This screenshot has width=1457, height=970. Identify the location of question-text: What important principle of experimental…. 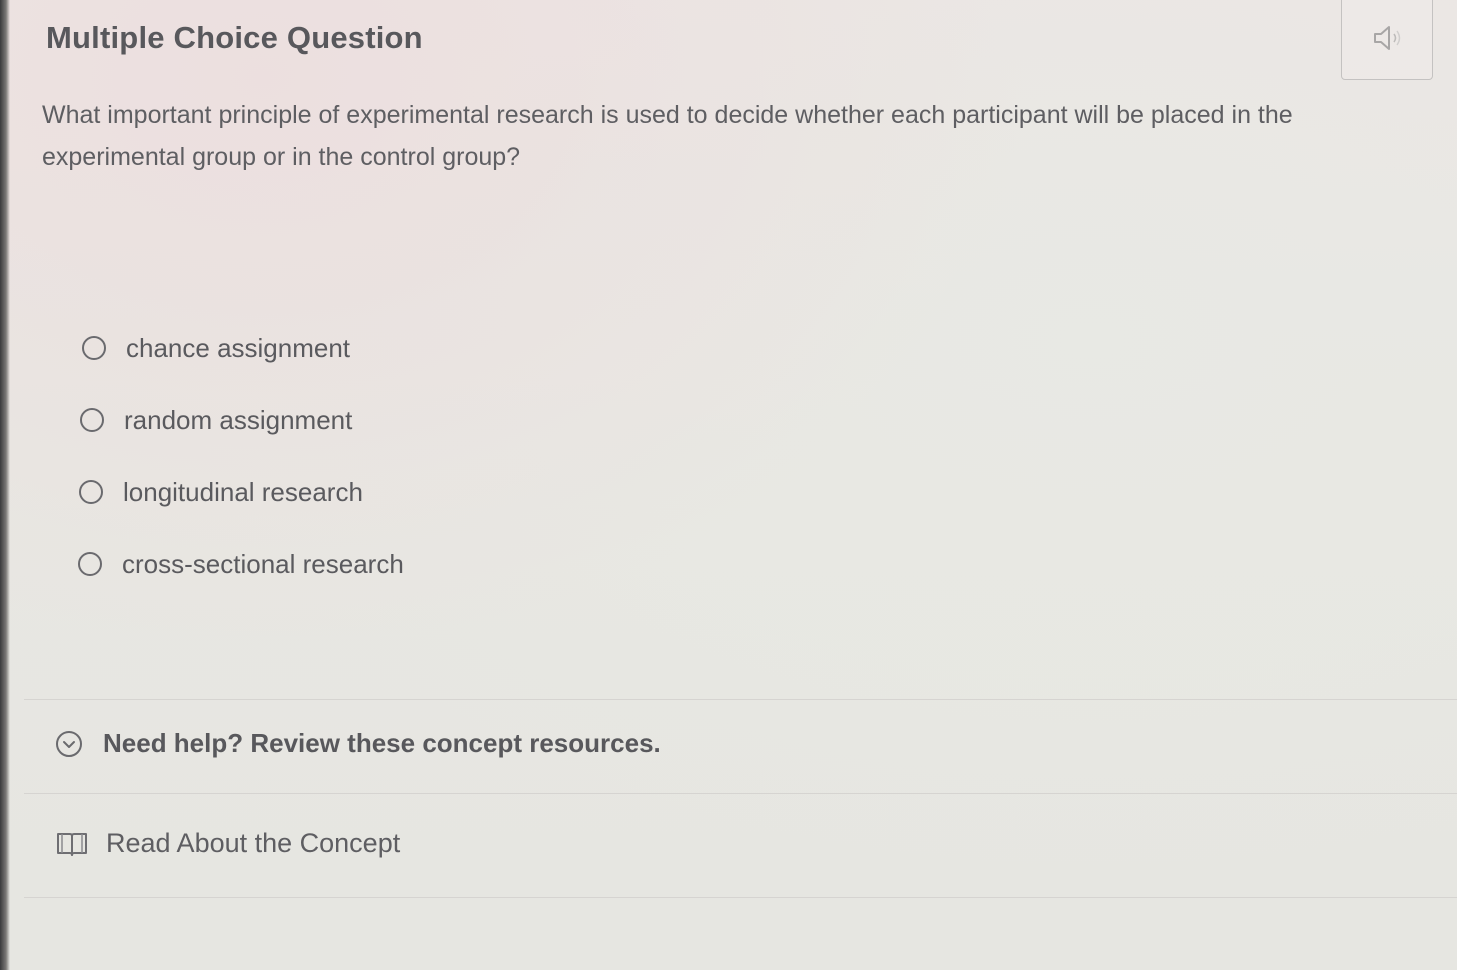
(667, 136).